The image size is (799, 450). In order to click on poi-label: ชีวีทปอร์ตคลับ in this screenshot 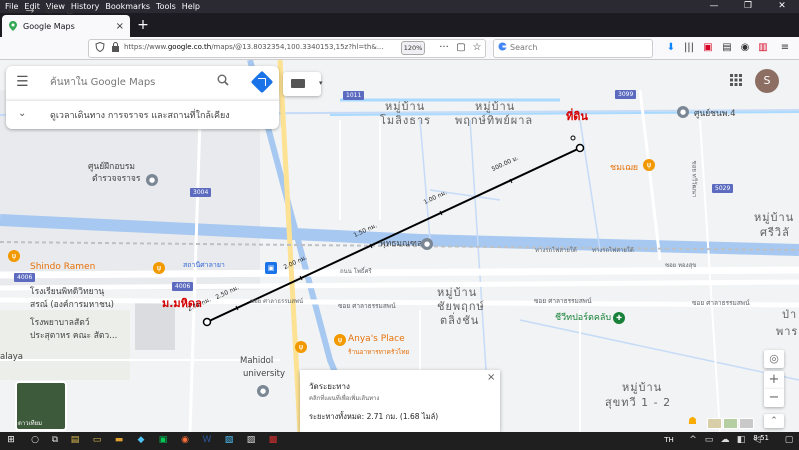, I will do `click(583, 317)`.